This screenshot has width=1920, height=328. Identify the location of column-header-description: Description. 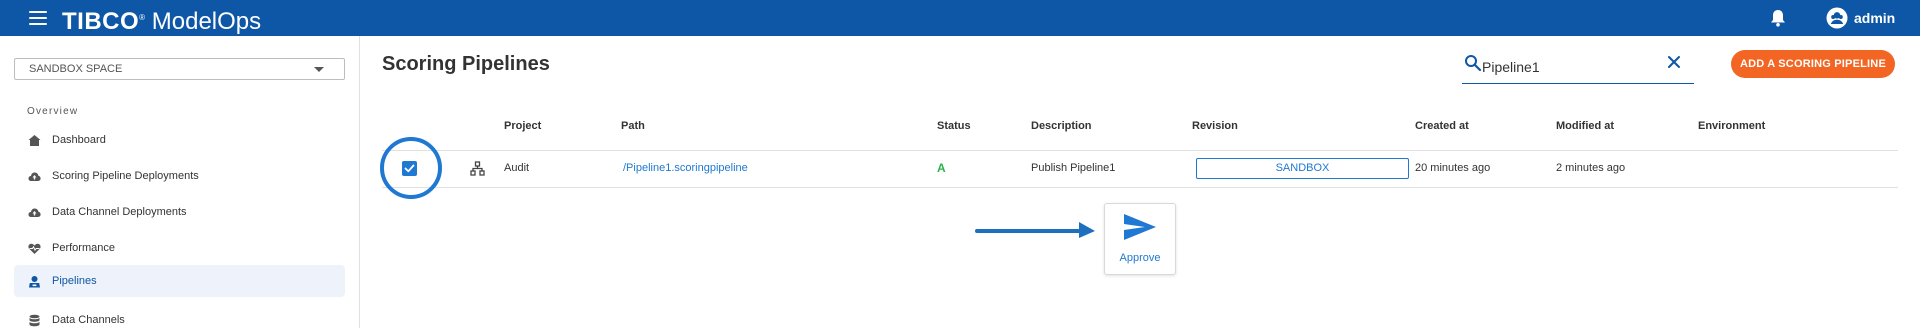
(1061, 126).